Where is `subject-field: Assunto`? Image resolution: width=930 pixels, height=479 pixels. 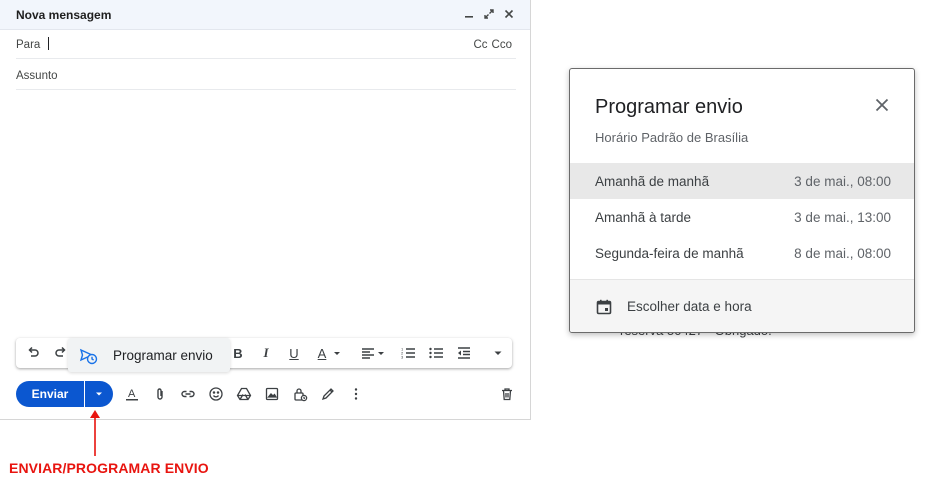
subject-field: Assunto is located at coordinates (266, 76).